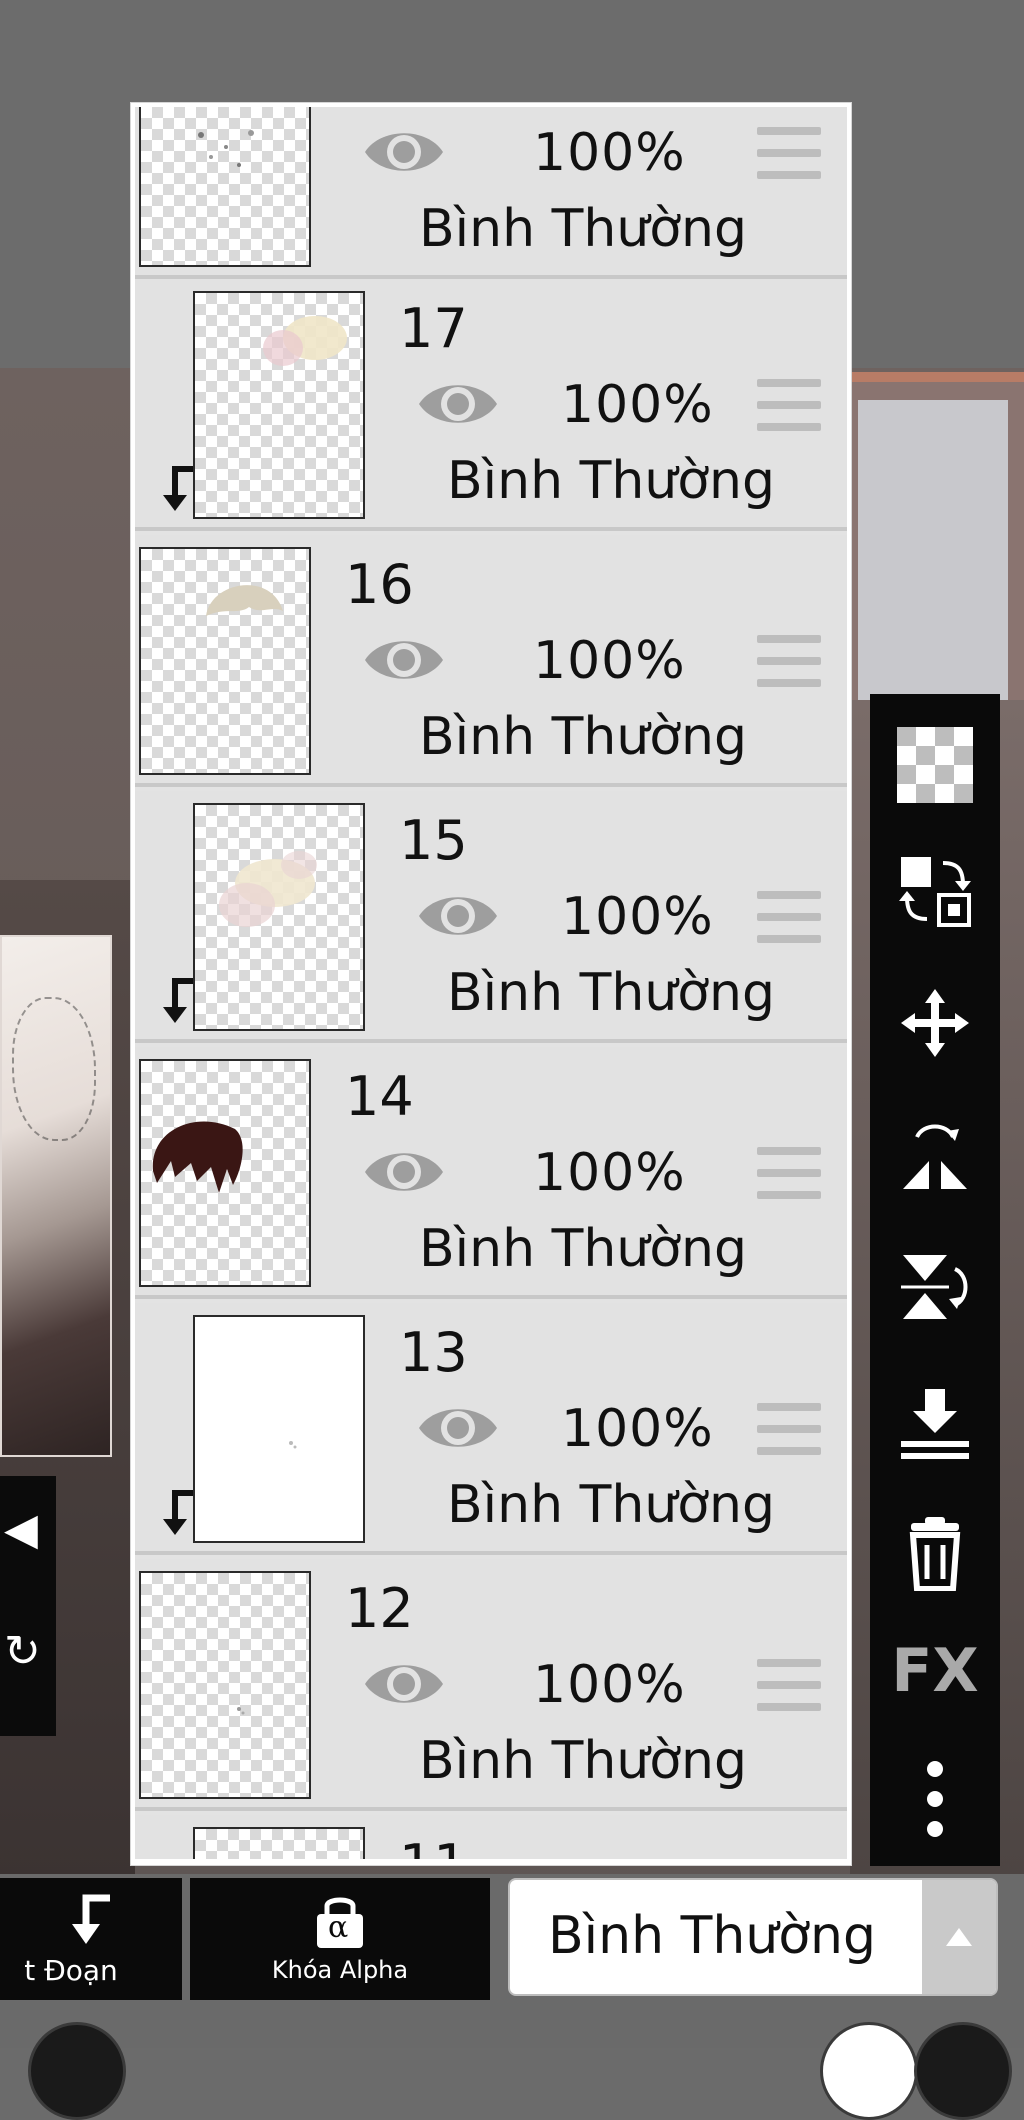 Image resolution: width=1024 pixels, height=2120 pixels. Describe the element at coordinates (935, 1423) in the screenshot. I see `merge-down-icon` at that location.